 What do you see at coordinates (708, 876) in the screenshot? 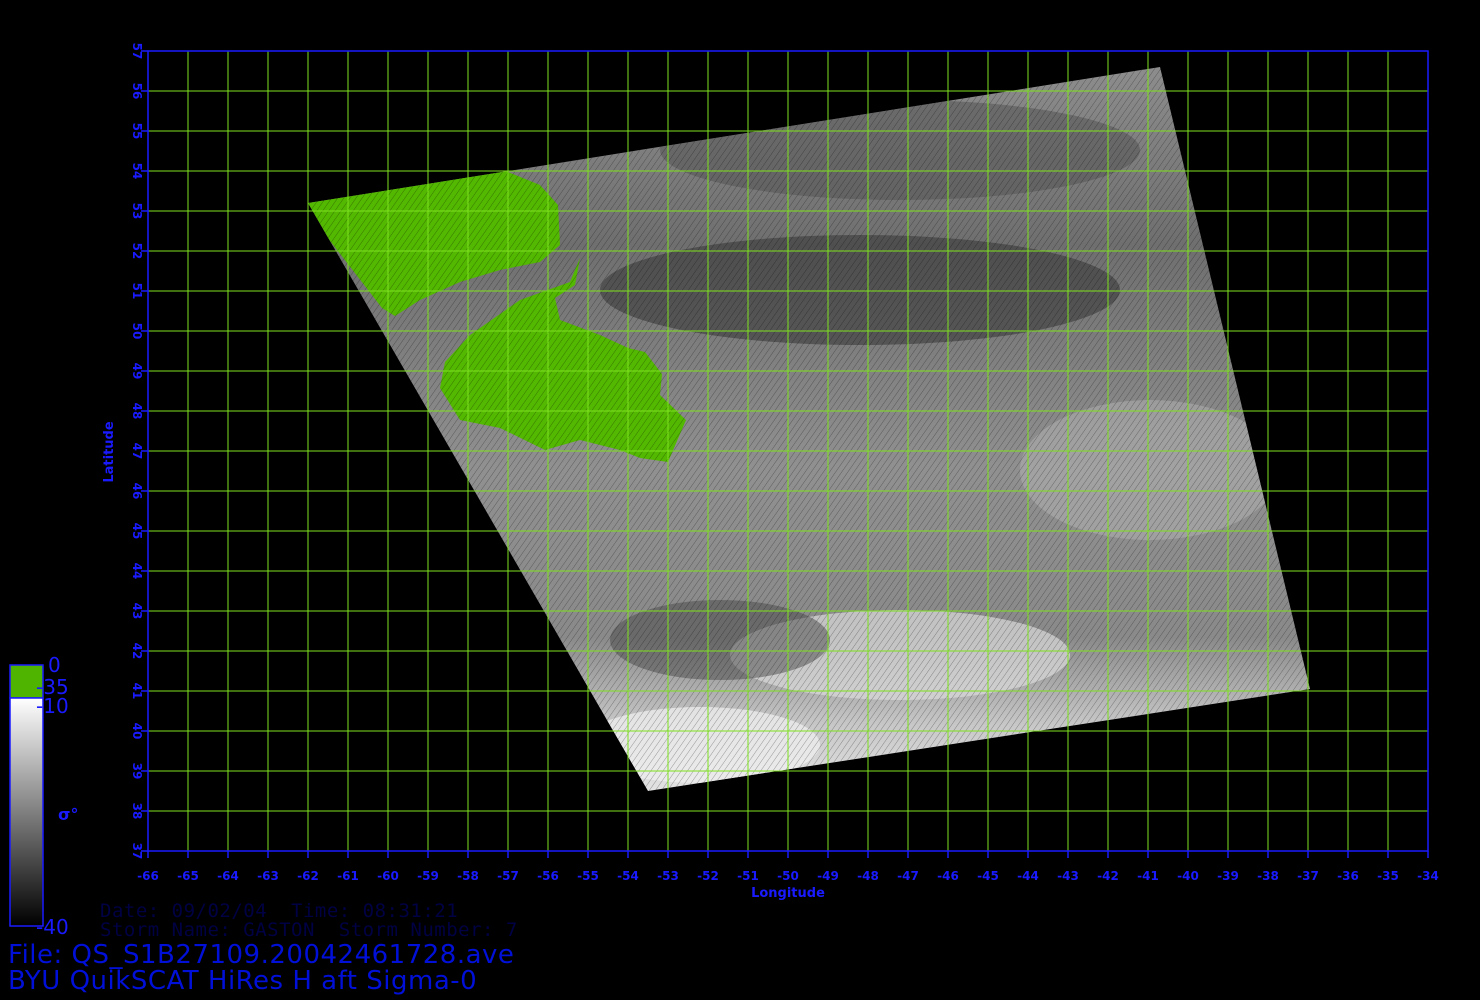
I see `x-tick-label: -52` at bounding box center [708, 876].